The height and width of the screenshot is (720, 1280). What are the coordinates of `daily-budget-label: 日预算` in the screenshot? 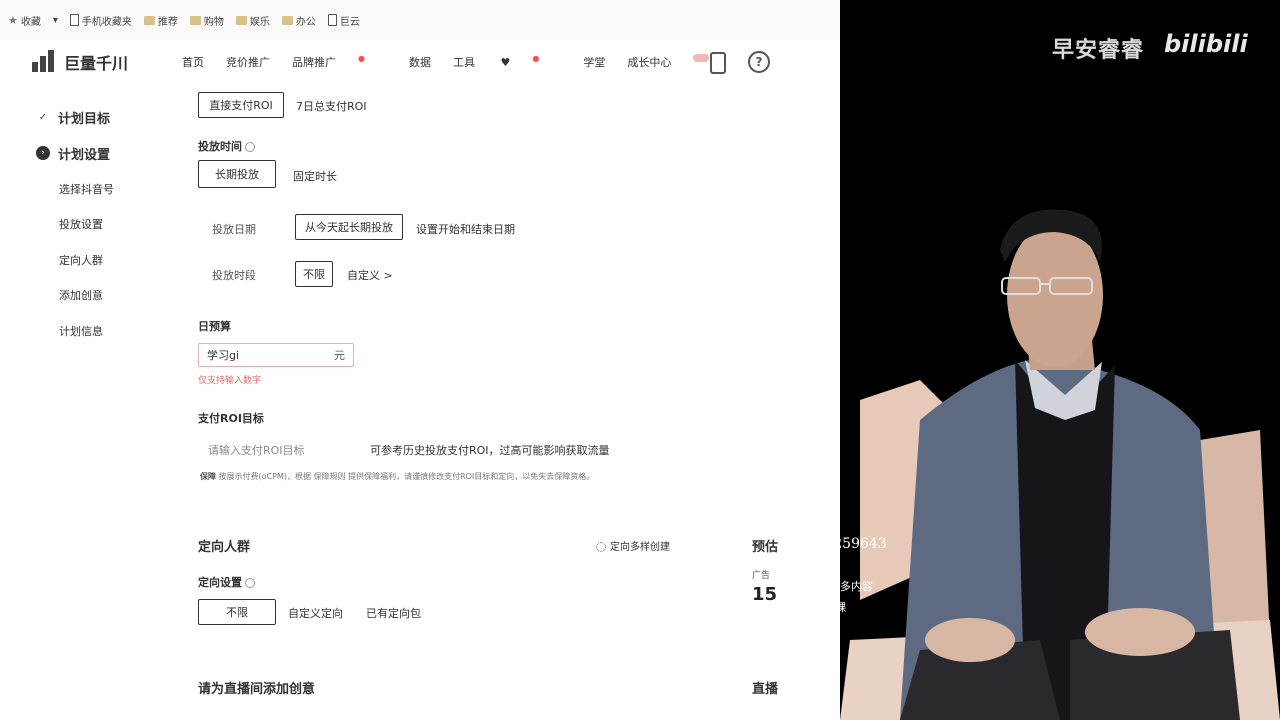 It's located at (214, 326).